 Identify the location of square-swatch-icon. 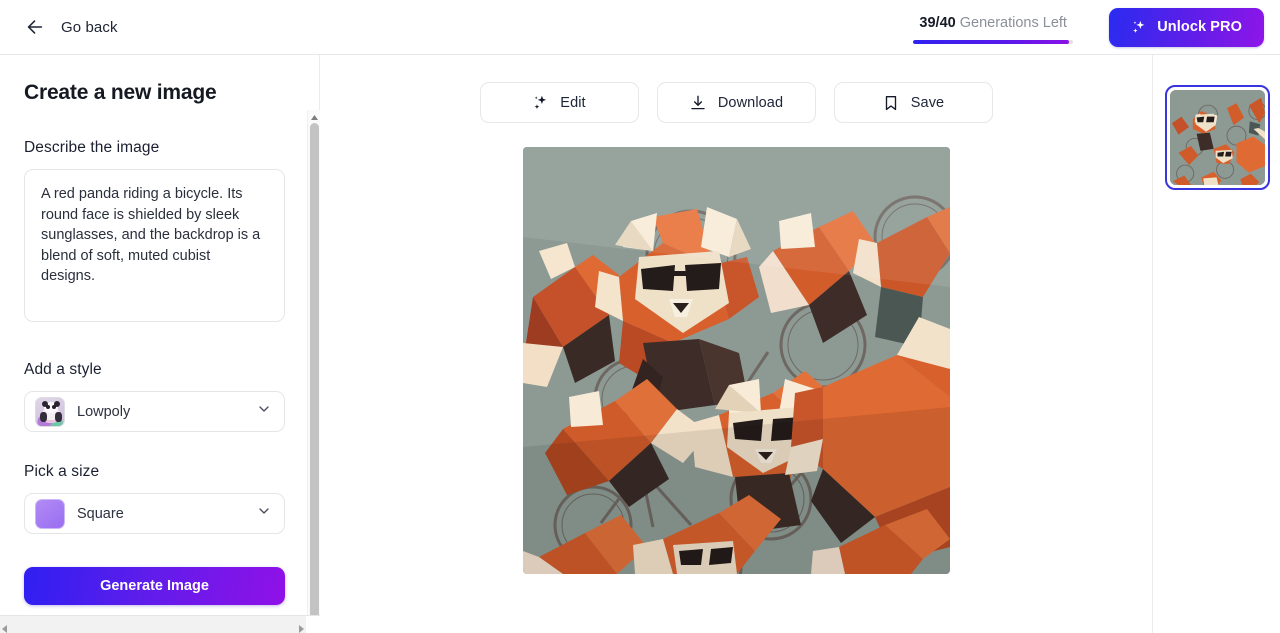
(50, 513).